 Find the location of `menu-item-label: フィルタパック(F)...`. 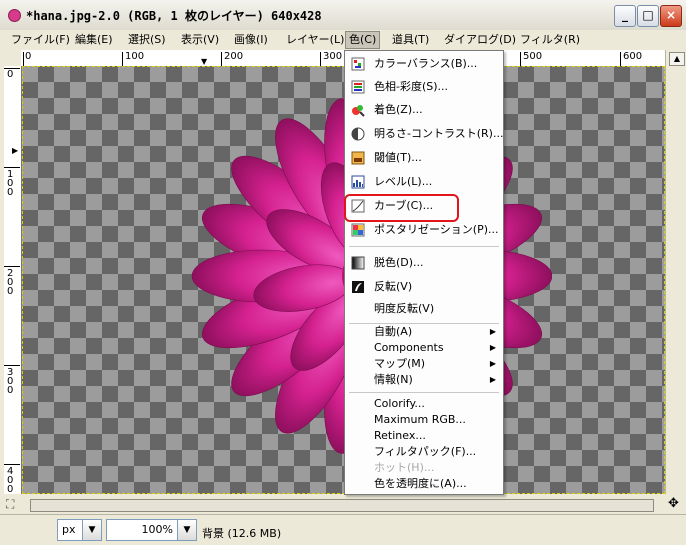

menu-item-label: フィルタパック(F)... is located at coordinates (425, 451).